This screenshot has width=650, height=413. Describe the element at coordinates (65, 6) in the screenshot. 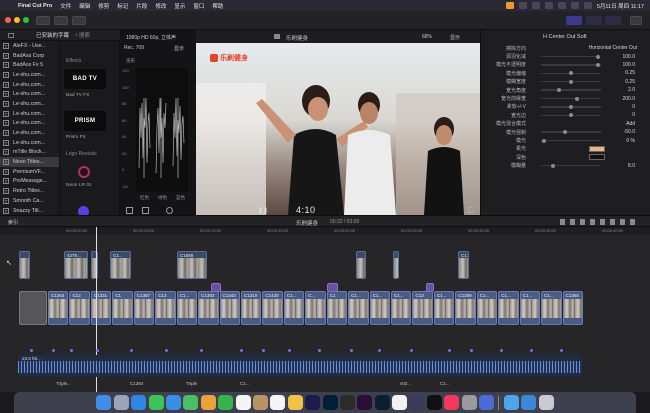

I see `menu-file: 文件` at that location.